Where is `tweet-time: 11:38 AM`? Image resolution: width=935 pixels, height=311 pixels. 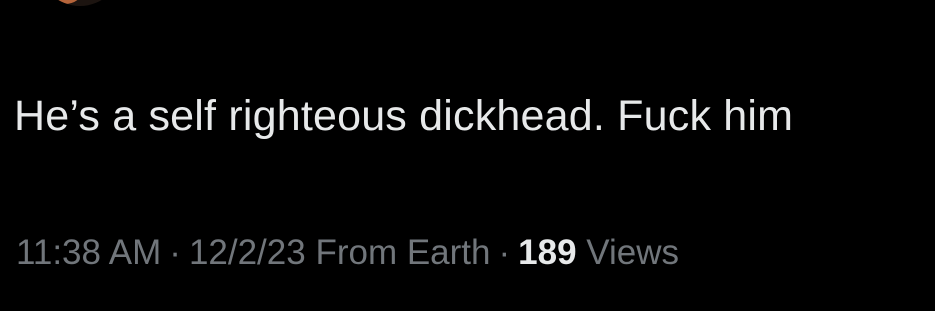 tweet-time: 11:38 AM is located at coordinates (88, 252).